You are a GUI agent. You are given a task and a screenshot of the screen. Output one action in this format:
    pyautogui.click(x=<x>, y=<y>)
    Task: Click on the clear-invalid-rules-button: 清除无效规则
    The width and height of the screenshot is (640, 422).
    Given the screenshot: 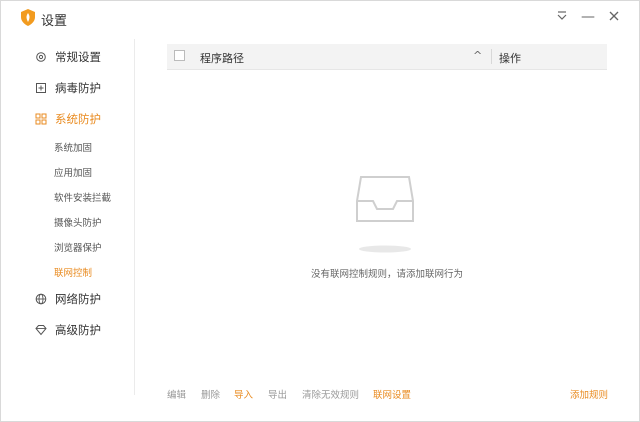 What is the action you would take?
    pyautogui.click(x=330, y=394)
    